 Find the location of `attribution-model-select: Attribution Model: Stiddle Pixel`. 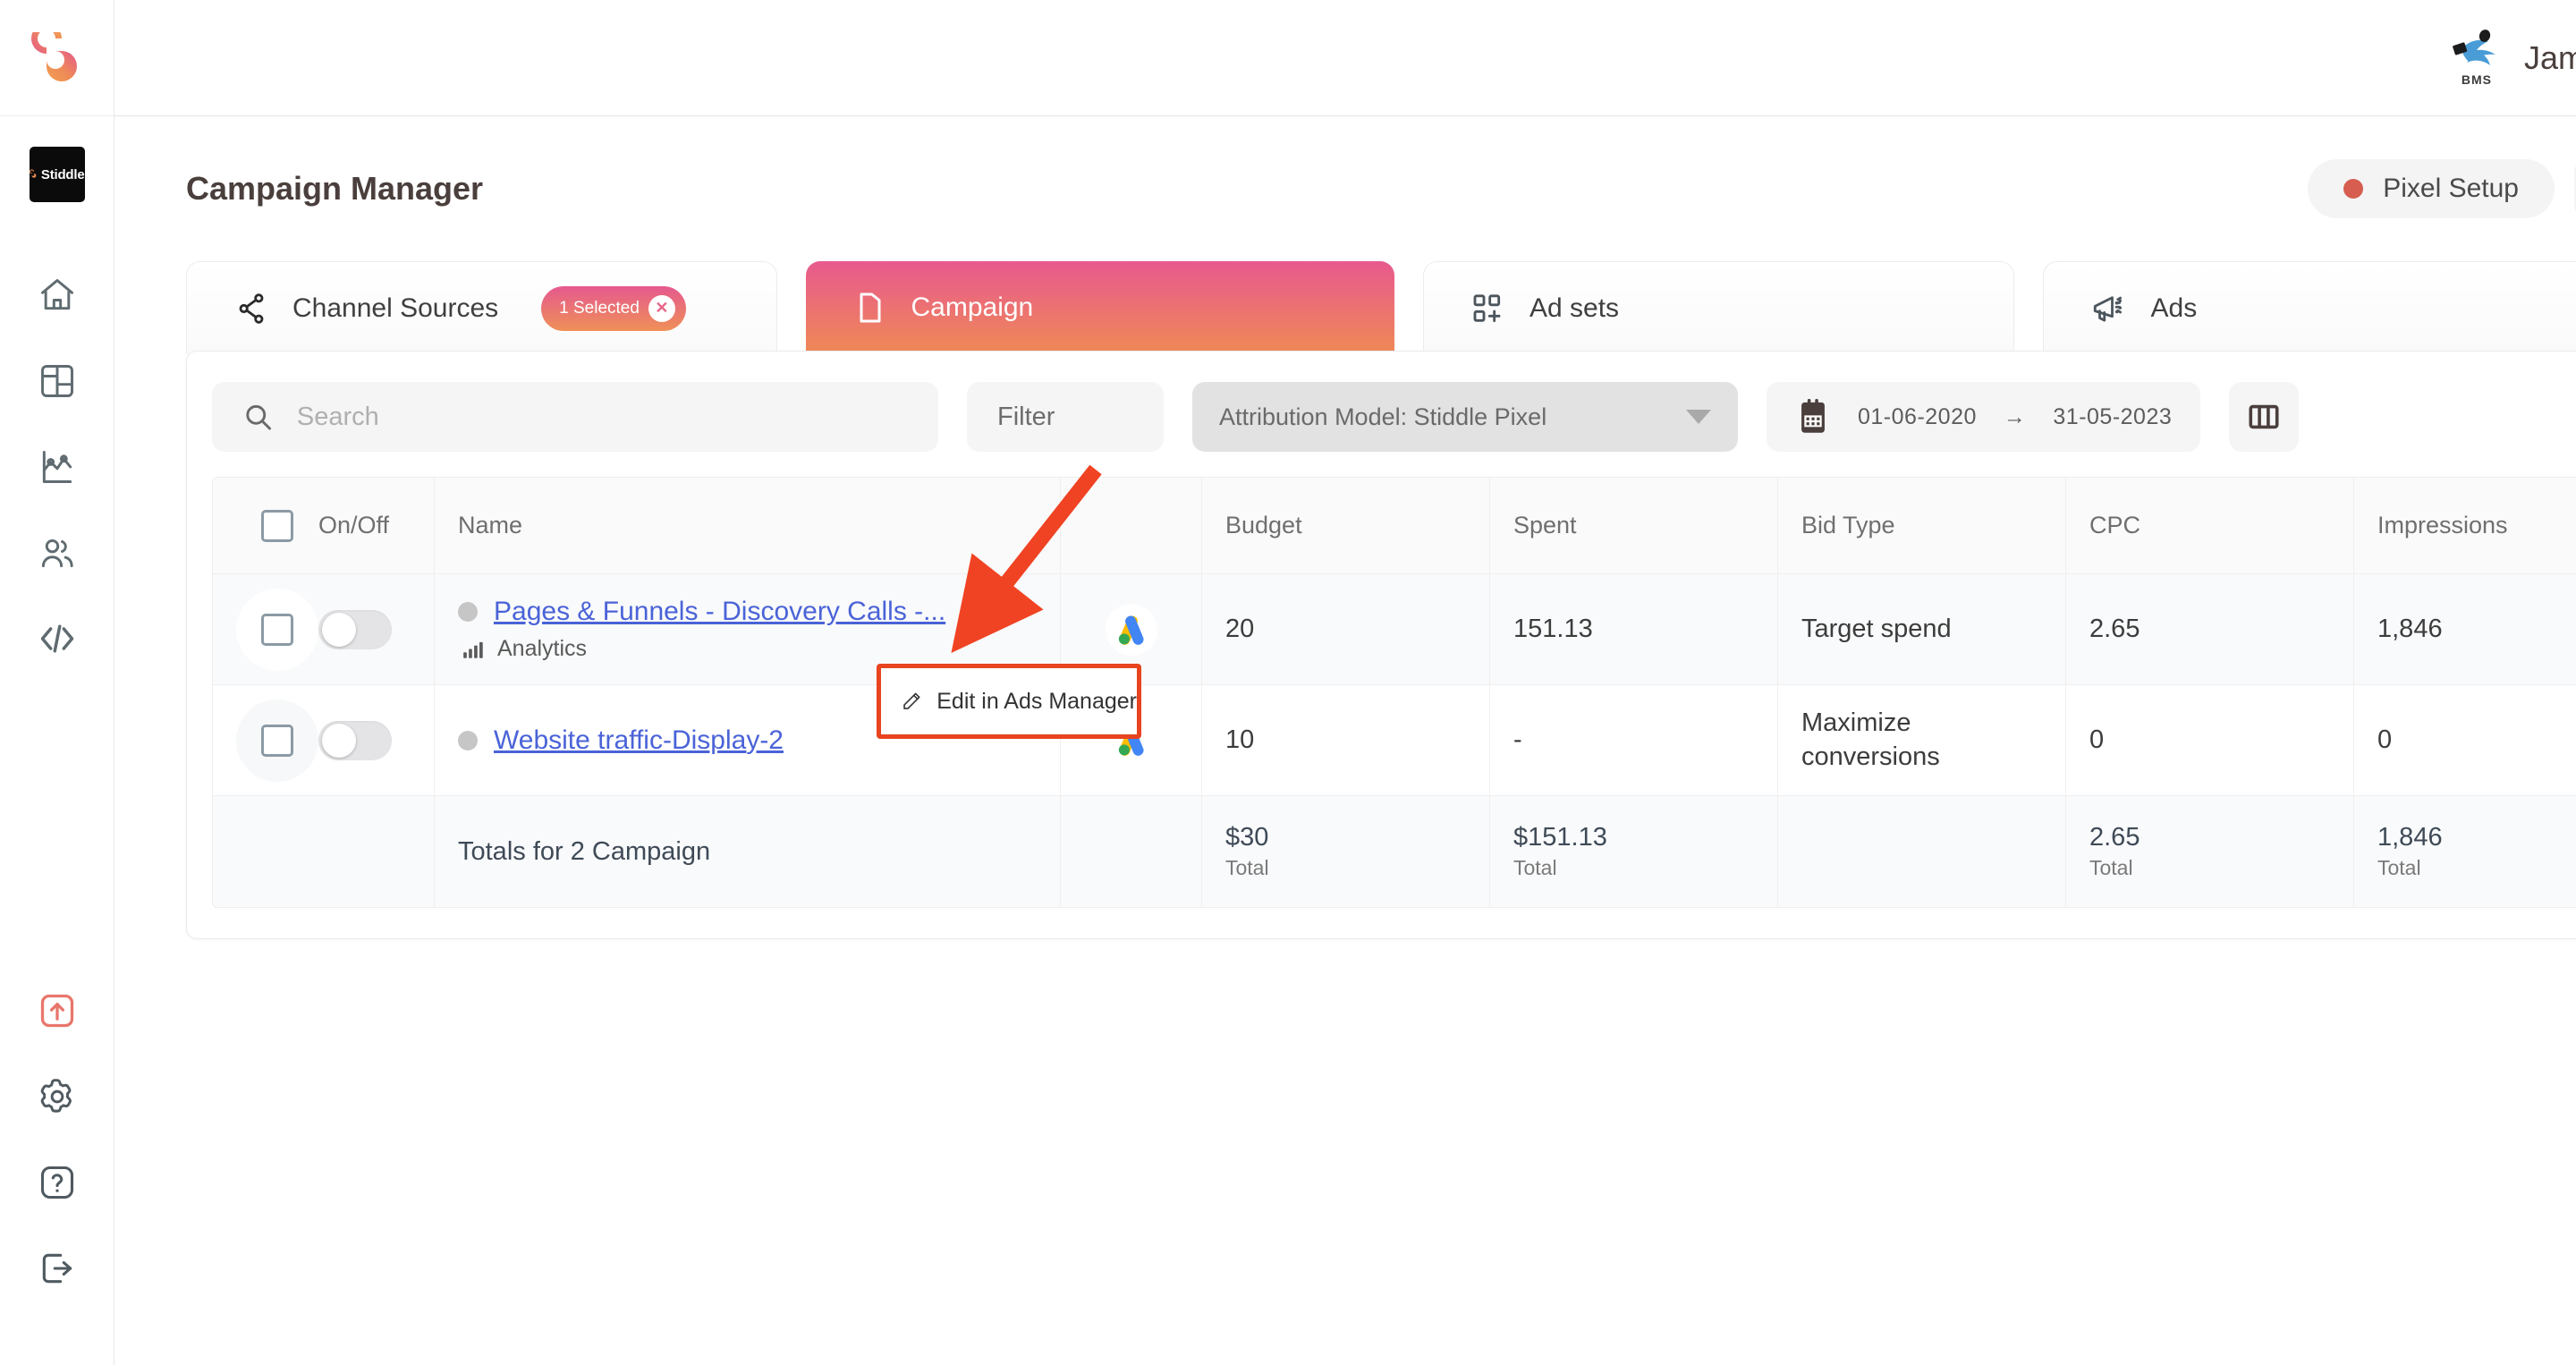

attribution-model-select: Attribution Model: Stiddle Pixel is located at coordinates (1465, 417).